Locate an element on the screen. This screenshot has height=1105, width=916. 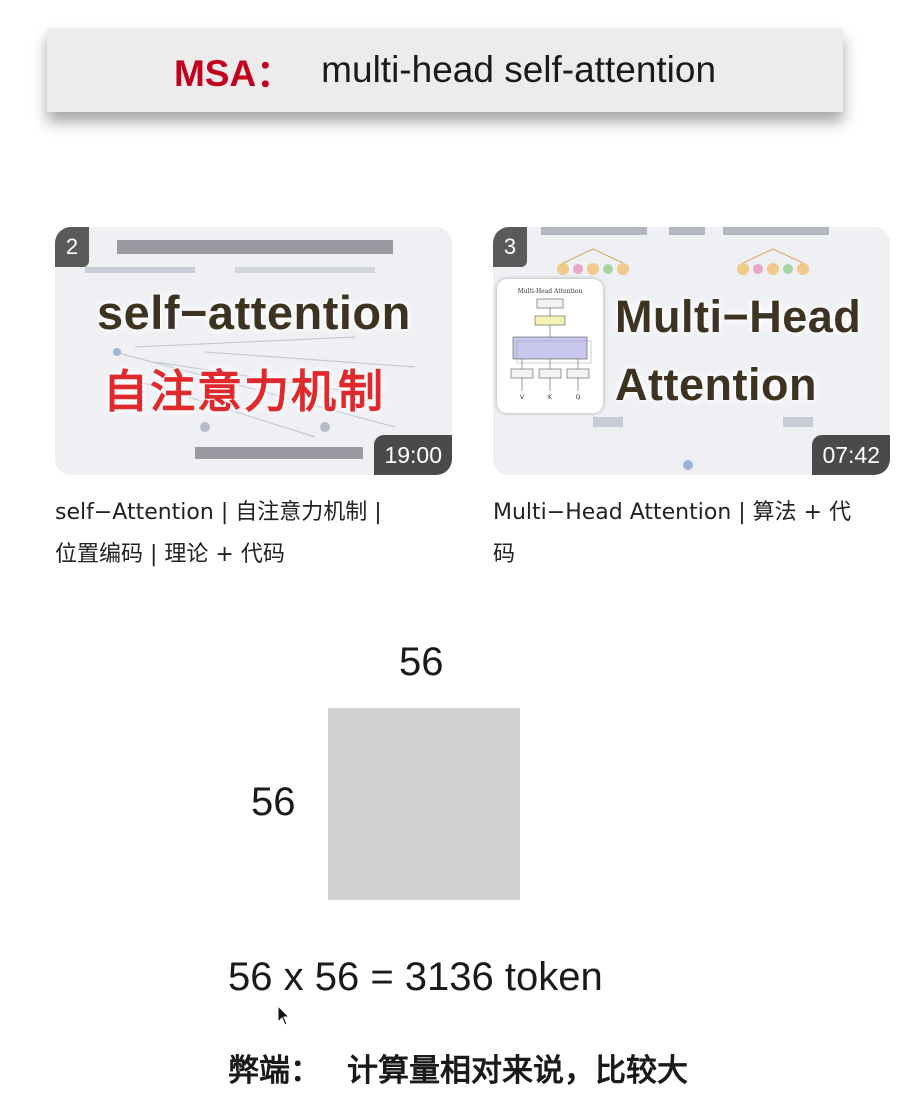
video-card-self-attention: 2 self−attention 自注意力机制 19:00 is located at coordinates (253, 351).